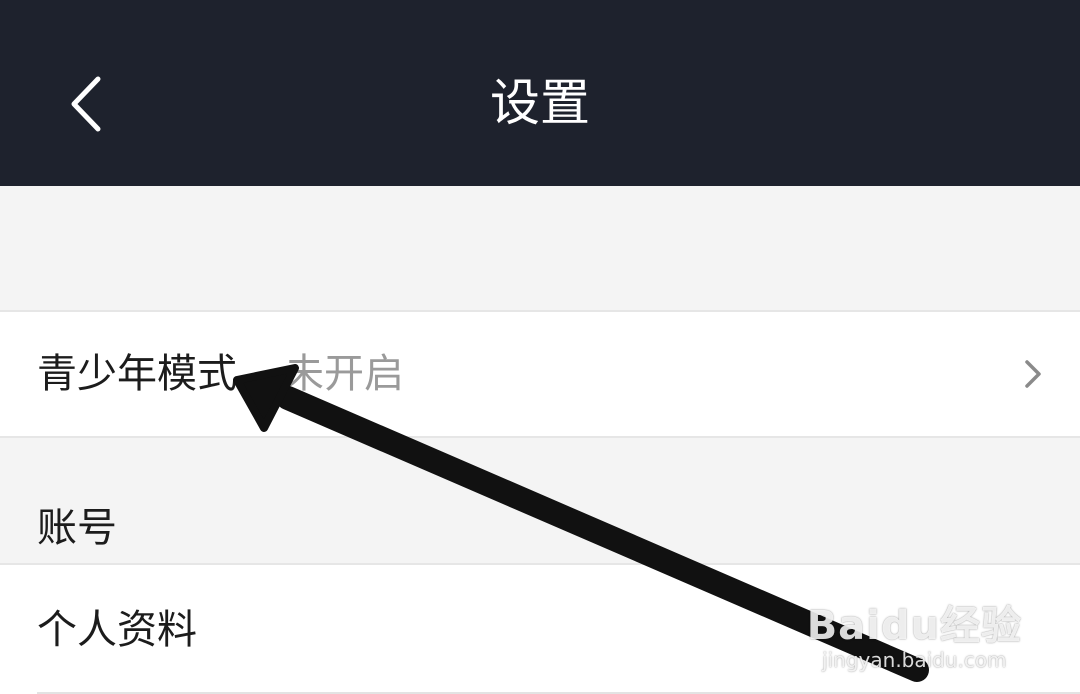 Image resolution: width=1080 pixels, height=694 pixels. What do you see at coordinates (914, 660) in the screenshot?
I see `watermark-url: jingyan.baidu.com` at bounding box center [914, 660].